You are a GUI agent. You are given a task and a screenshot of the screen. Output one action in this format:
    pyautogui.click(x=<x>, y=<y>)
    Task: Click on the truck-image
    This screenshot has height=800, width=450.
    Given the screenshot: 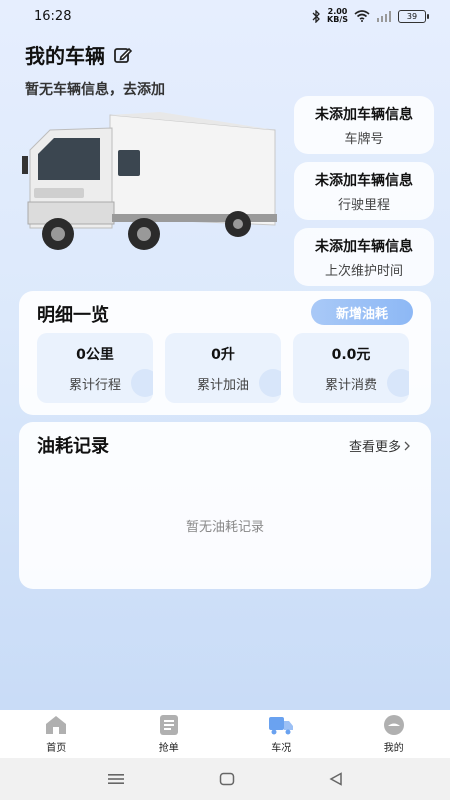 What is the action you would take?
    pyautogui.click(x=149, y=181)
    